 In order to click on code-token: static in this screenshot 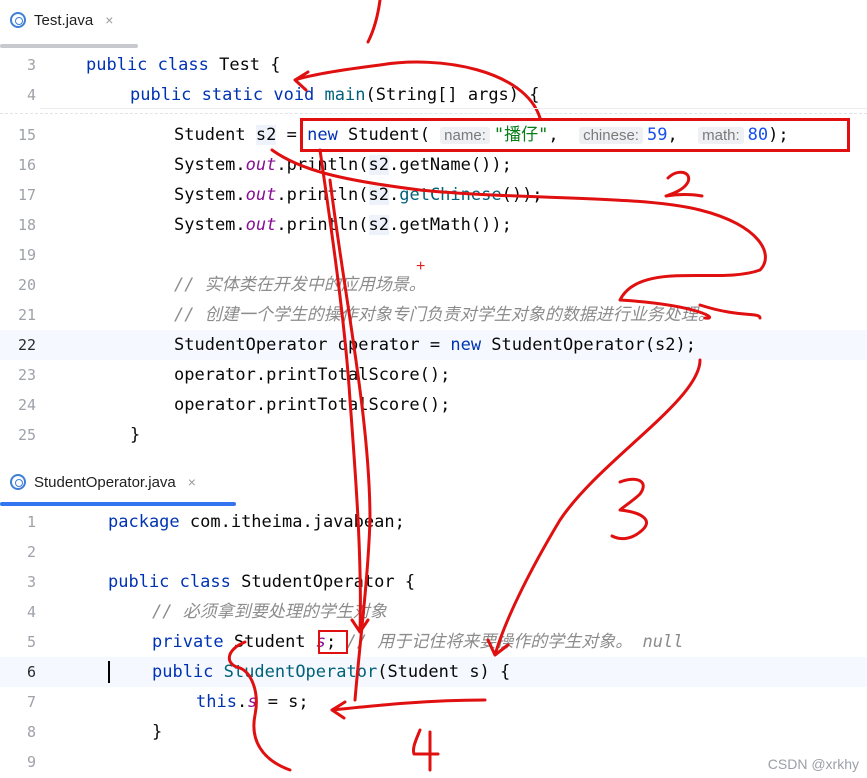, I will do `click(232, 95)`.